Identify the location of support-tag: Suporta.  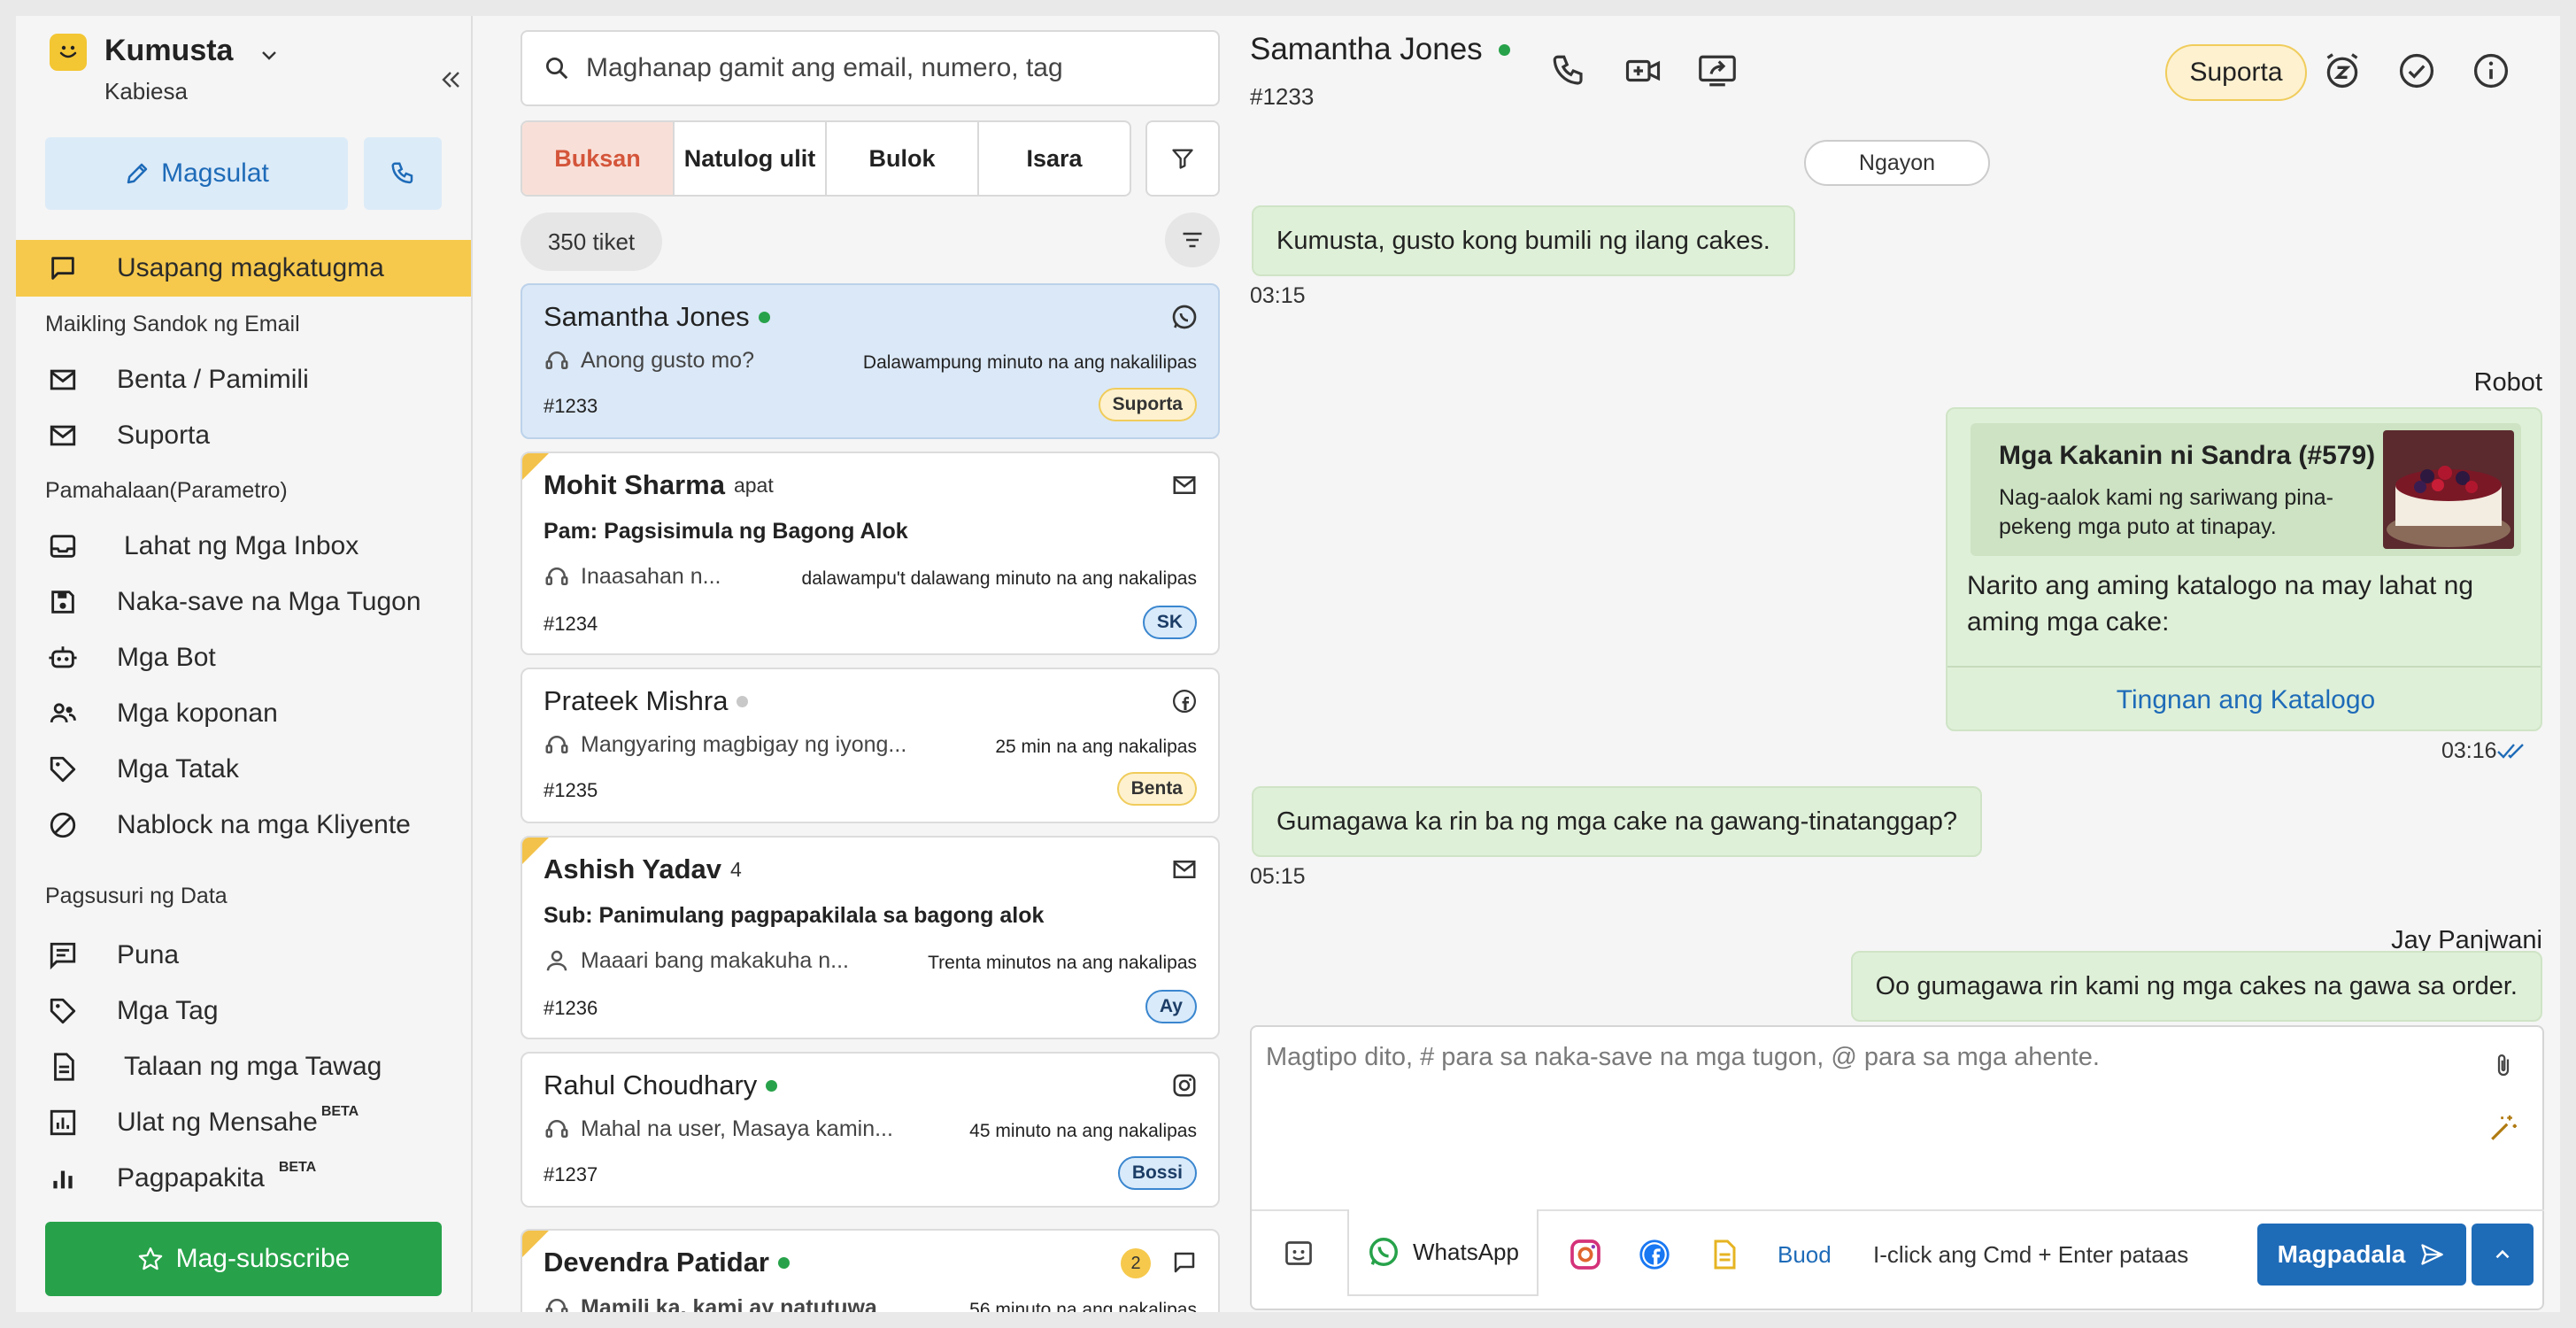
(2236, 72).